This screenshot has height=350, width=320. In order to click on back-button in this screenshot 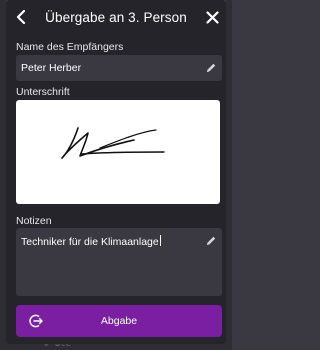, I will do `click(21, 17)`.